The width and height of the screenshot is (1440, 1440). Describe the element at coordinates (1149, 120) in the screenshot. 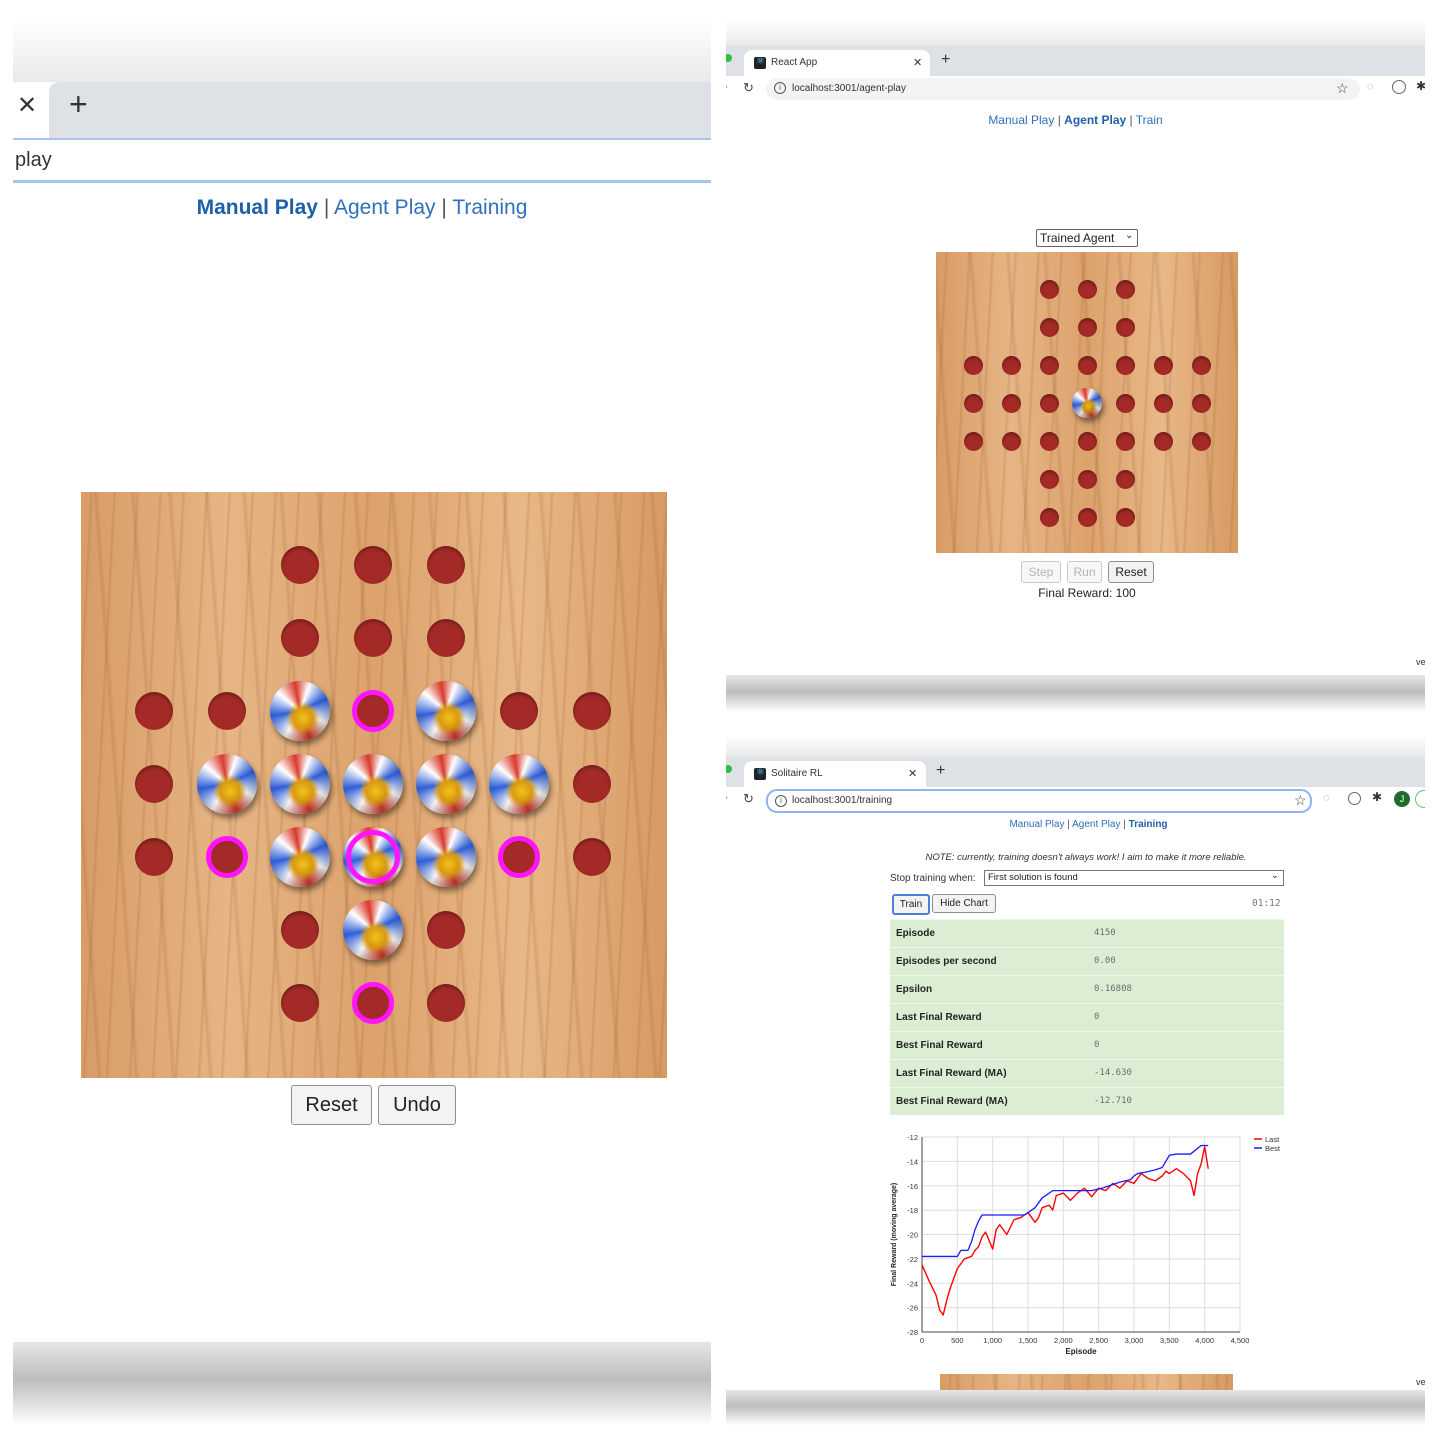

I see `nav-train: Train` at that location.